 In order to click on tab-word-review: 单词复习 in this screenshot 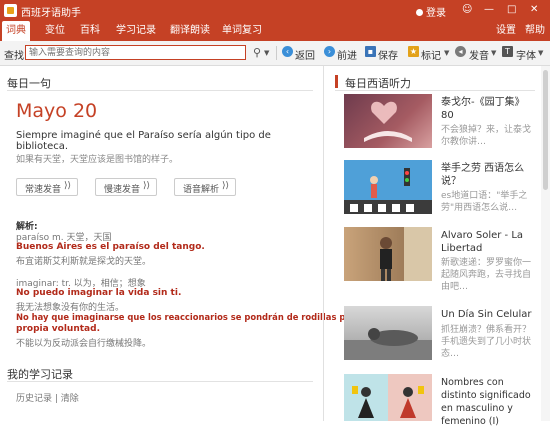, I will do `click(242, 31)`.